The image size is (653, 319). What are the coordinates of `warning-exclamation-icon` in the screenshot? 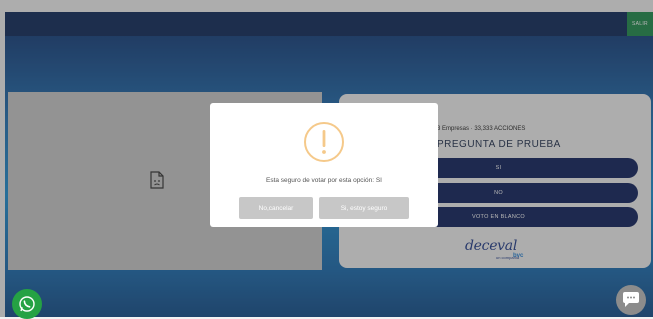 It's located at (324, 142).